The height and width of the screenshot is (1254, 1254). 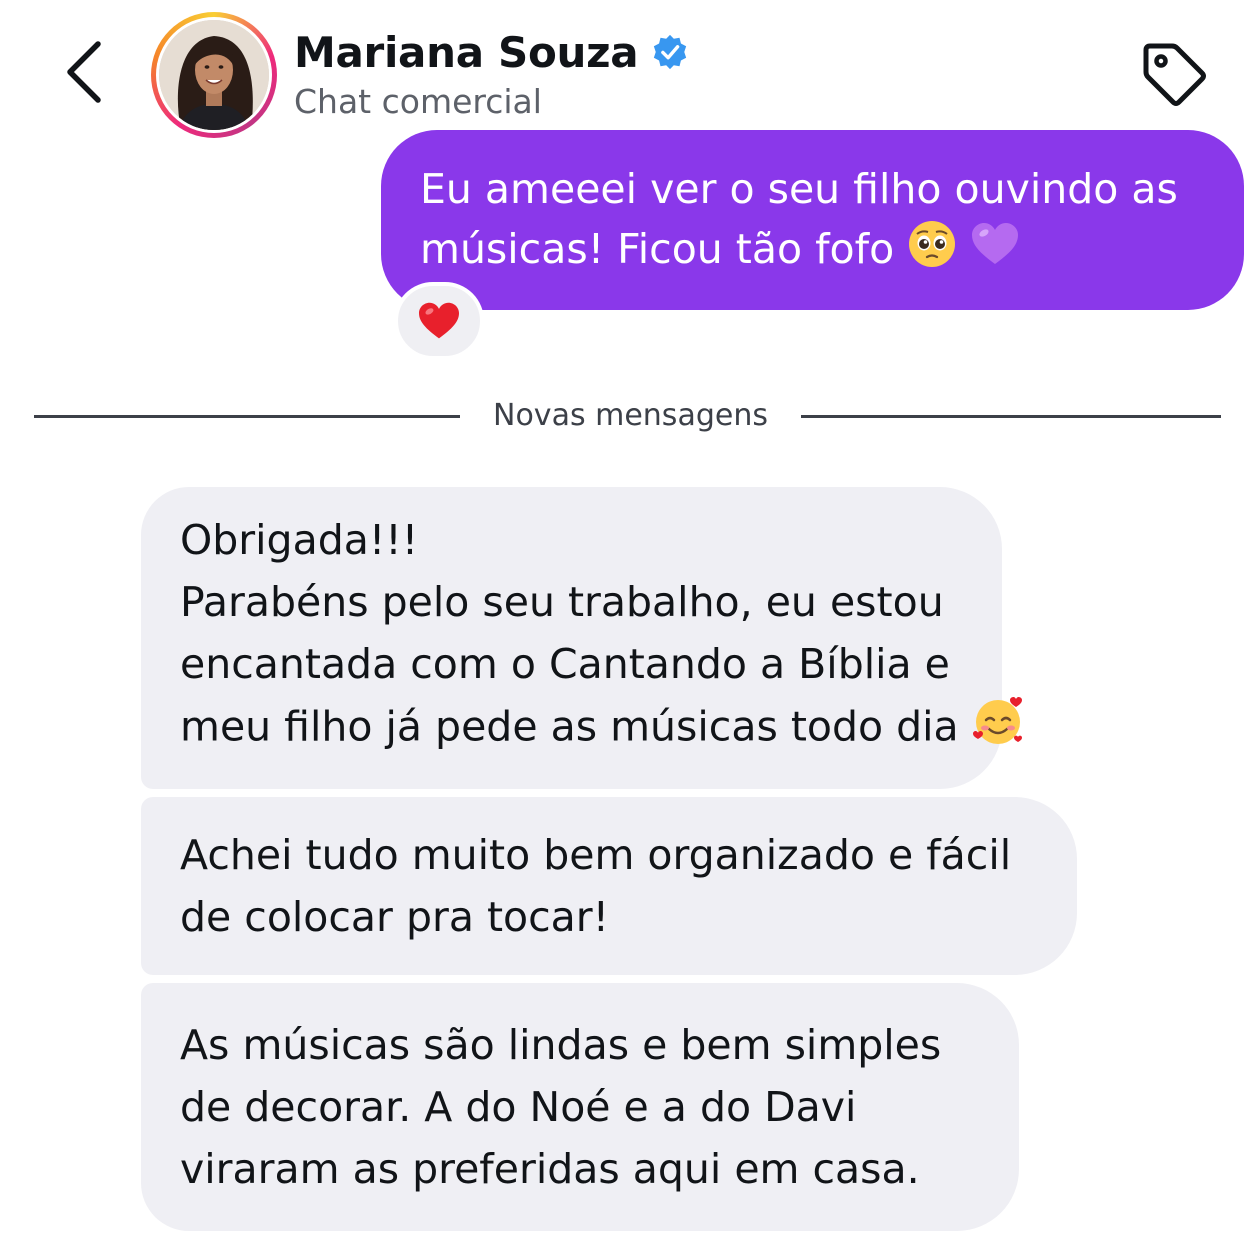 What do you see at coordinates (569, 726) in the screenshot?
I see `message-line: meu filho já pede as músicas todo dia` at bounding box center [569, 726].